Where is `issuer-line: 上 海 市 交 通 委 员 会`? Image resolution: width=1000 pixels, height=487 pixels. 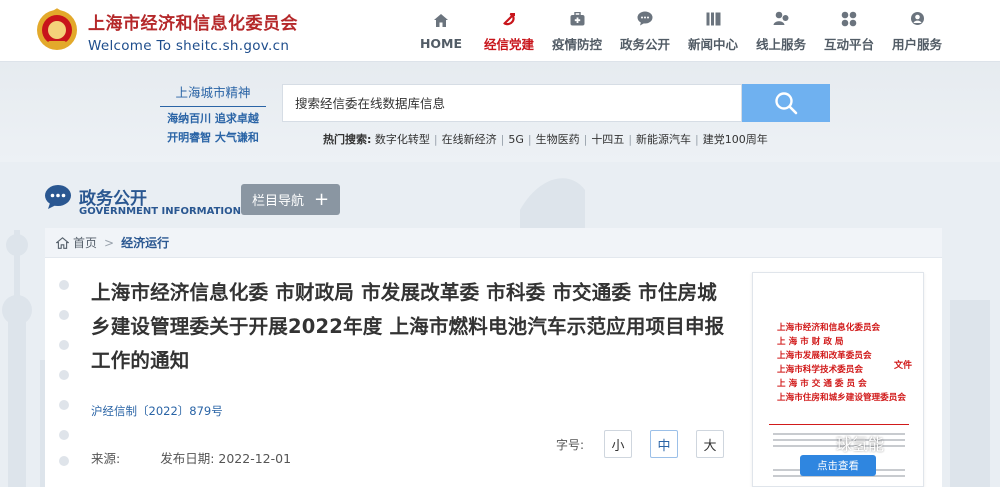 issuer-line: 上 海 市 交 通 委 员 会 is located at coordinates (822, 384).